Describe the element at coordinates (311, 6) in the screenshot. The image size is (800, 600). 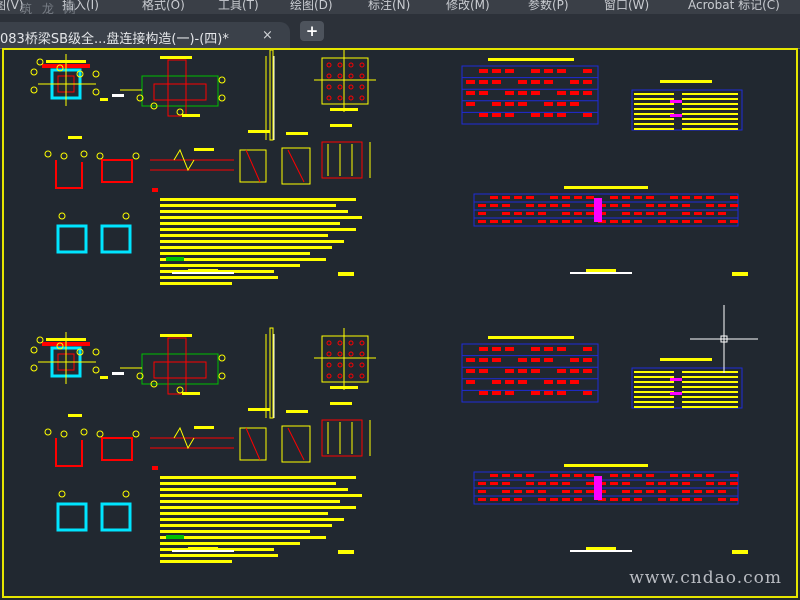
I see `menu-draw: 绘图(D)` at that location.